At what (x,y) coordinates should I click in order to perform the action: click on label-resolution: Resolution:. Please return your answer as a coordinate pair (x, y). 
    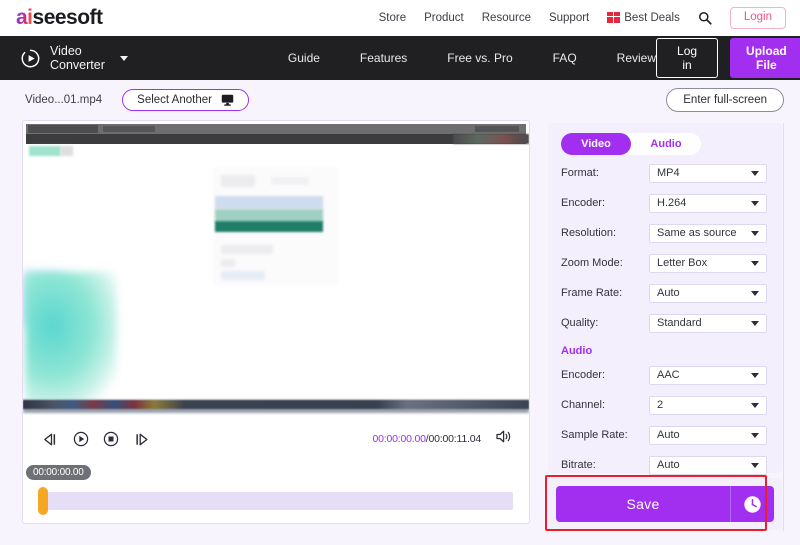
    Looking at the image, I should click on (589, 233).